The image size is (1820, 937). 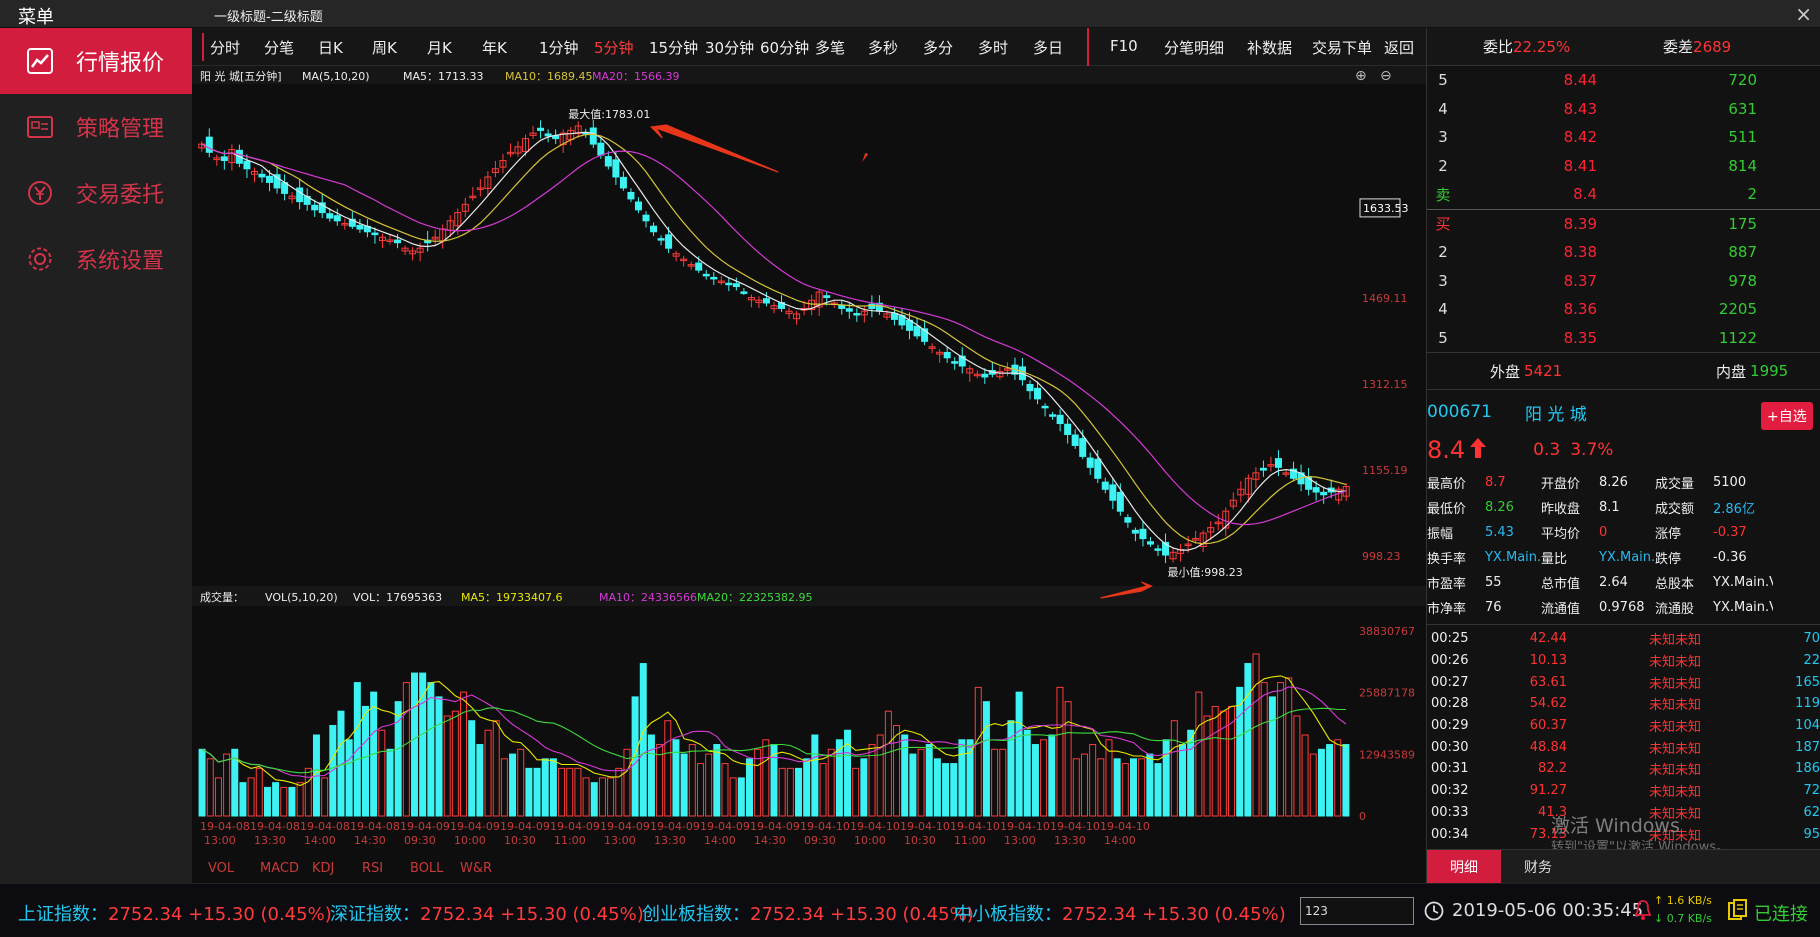 I want to click on tick-row: 00:29 60.37 未知未知 104, so click(x=1623, y=726).